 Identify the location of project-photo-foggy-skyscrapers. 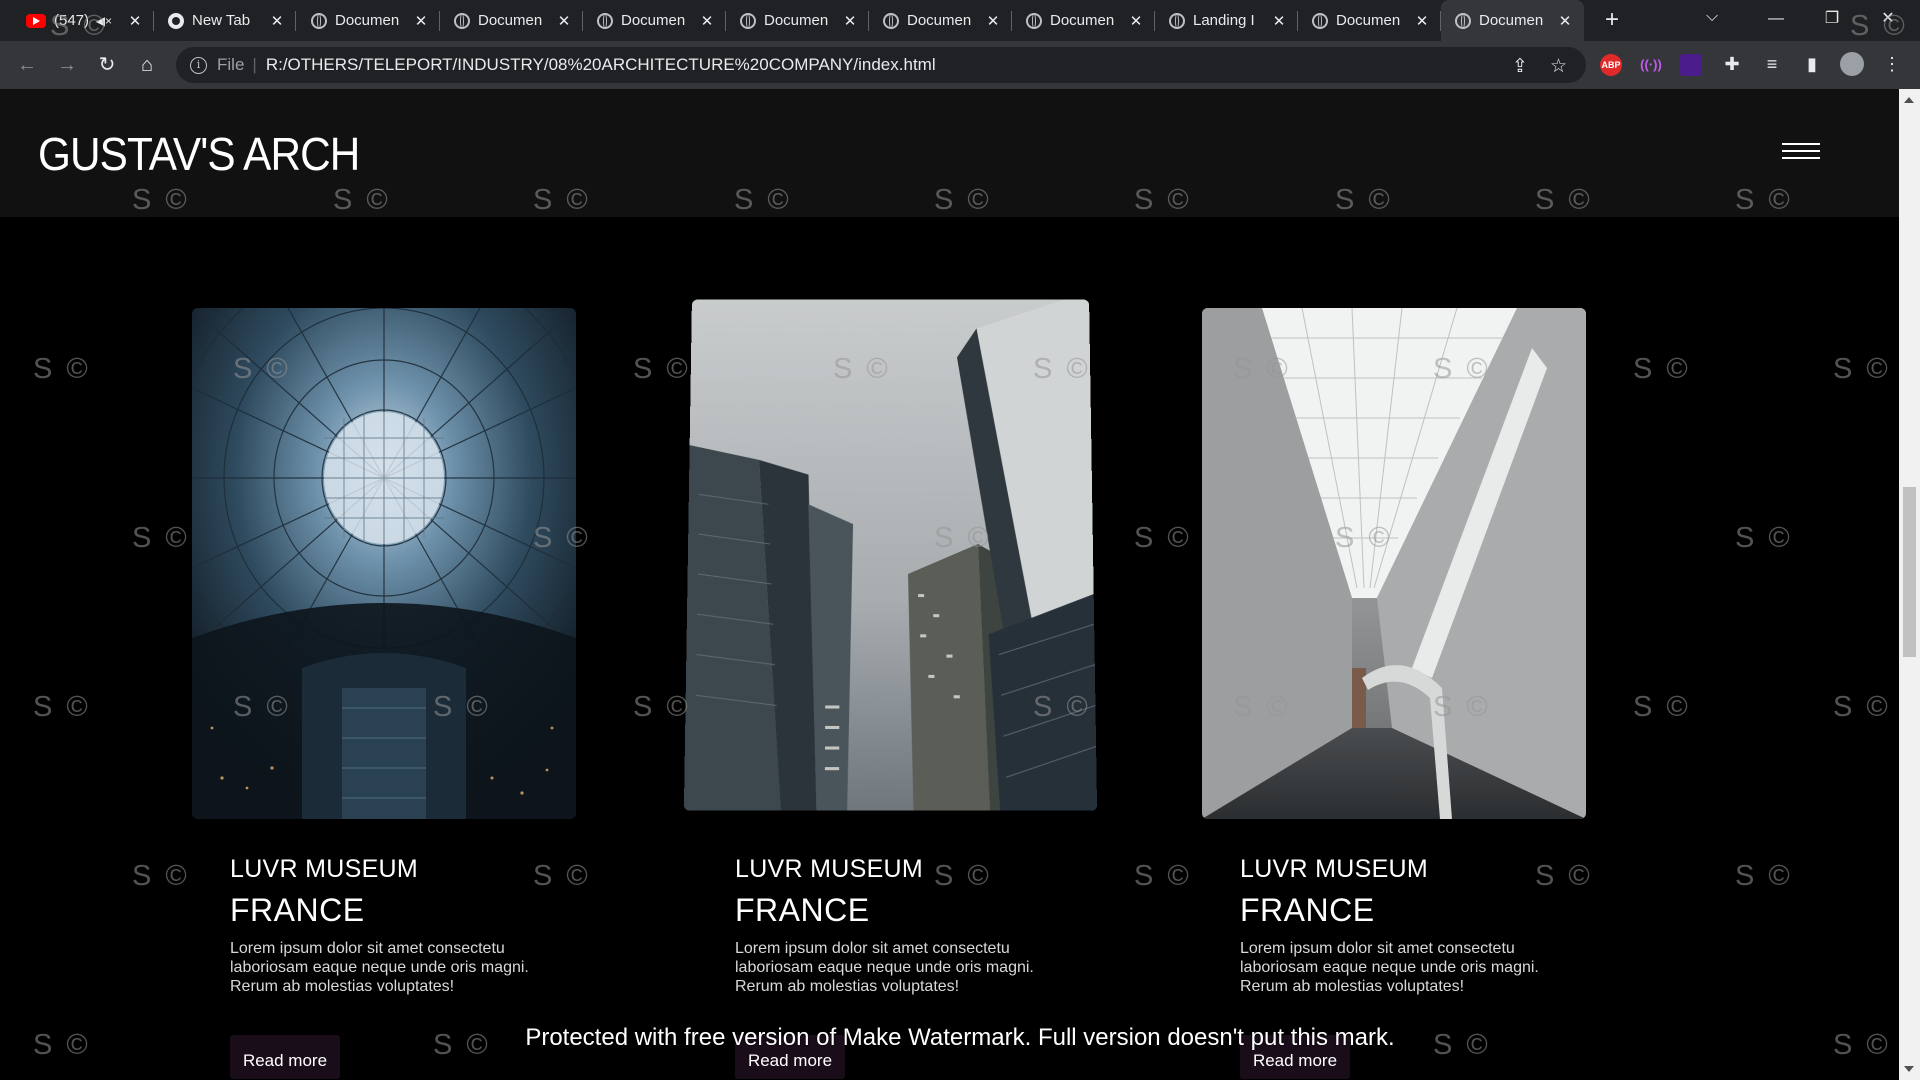
(890, 555).